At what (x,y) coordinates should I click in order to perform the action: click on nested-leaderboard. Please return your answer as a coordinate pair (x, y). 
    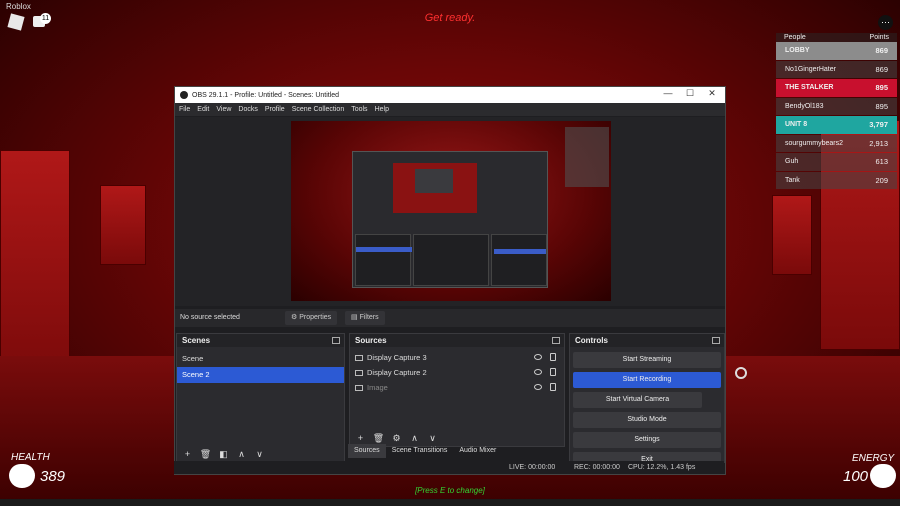
    Looking at the image, I should click on (587, 157).